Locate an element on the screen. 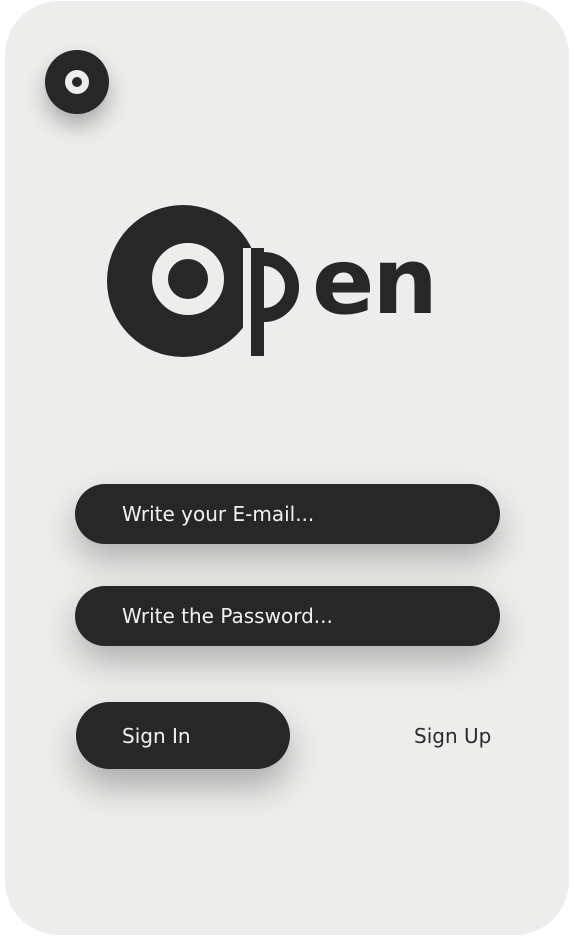 This screenshot has height=936, width=578. ring-logo-hole is located at coordinates (77, 82).